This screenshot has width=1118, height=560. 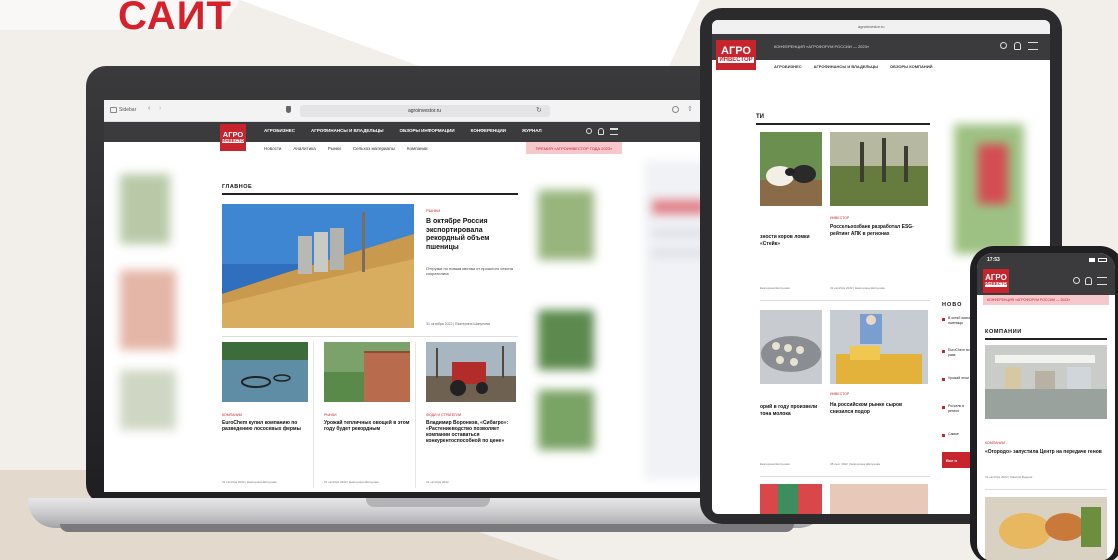 What do you see at coordinates (995, 443) in the screenshot?
I see `phone-article-tag: КОМПАНИИ` at bounding box center [995, 443].